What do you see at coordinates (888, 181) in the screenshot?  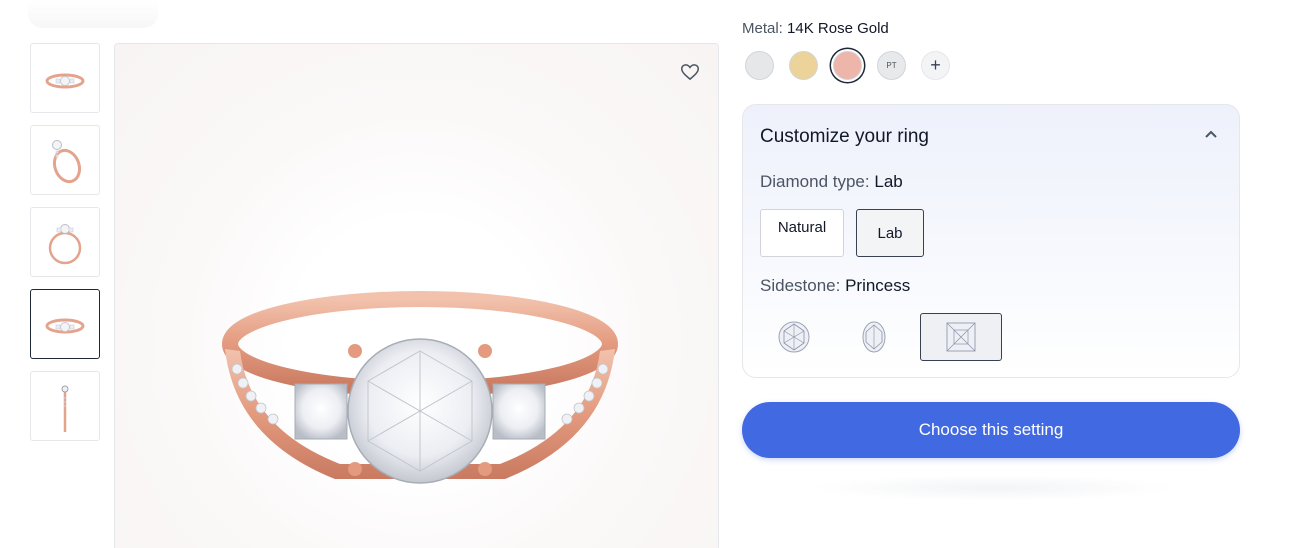 I see `diamond-type-value: Lab` at bounding box center [888, 181].